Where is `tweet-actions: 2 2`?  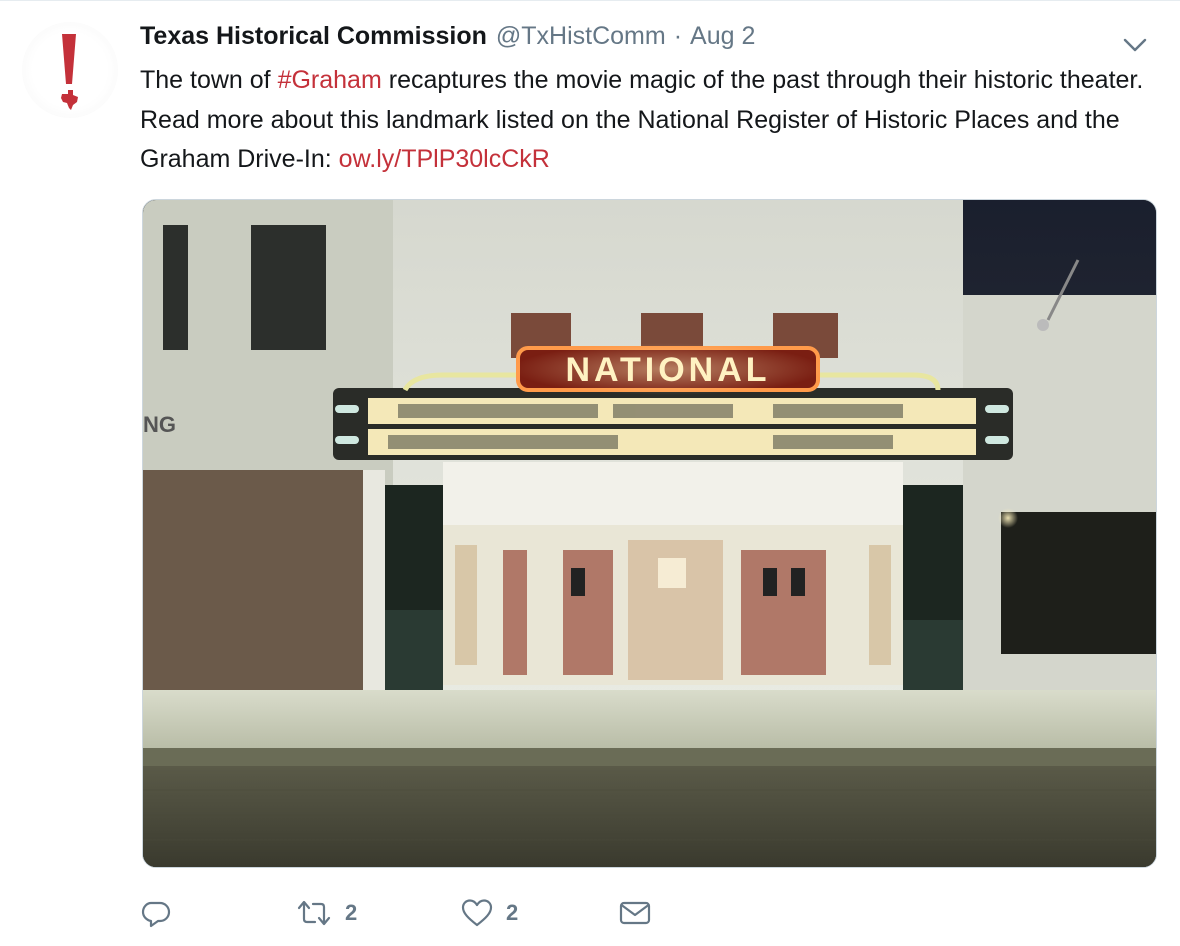
tweet-actions: 2 2 is located at coordinates (396, 913).